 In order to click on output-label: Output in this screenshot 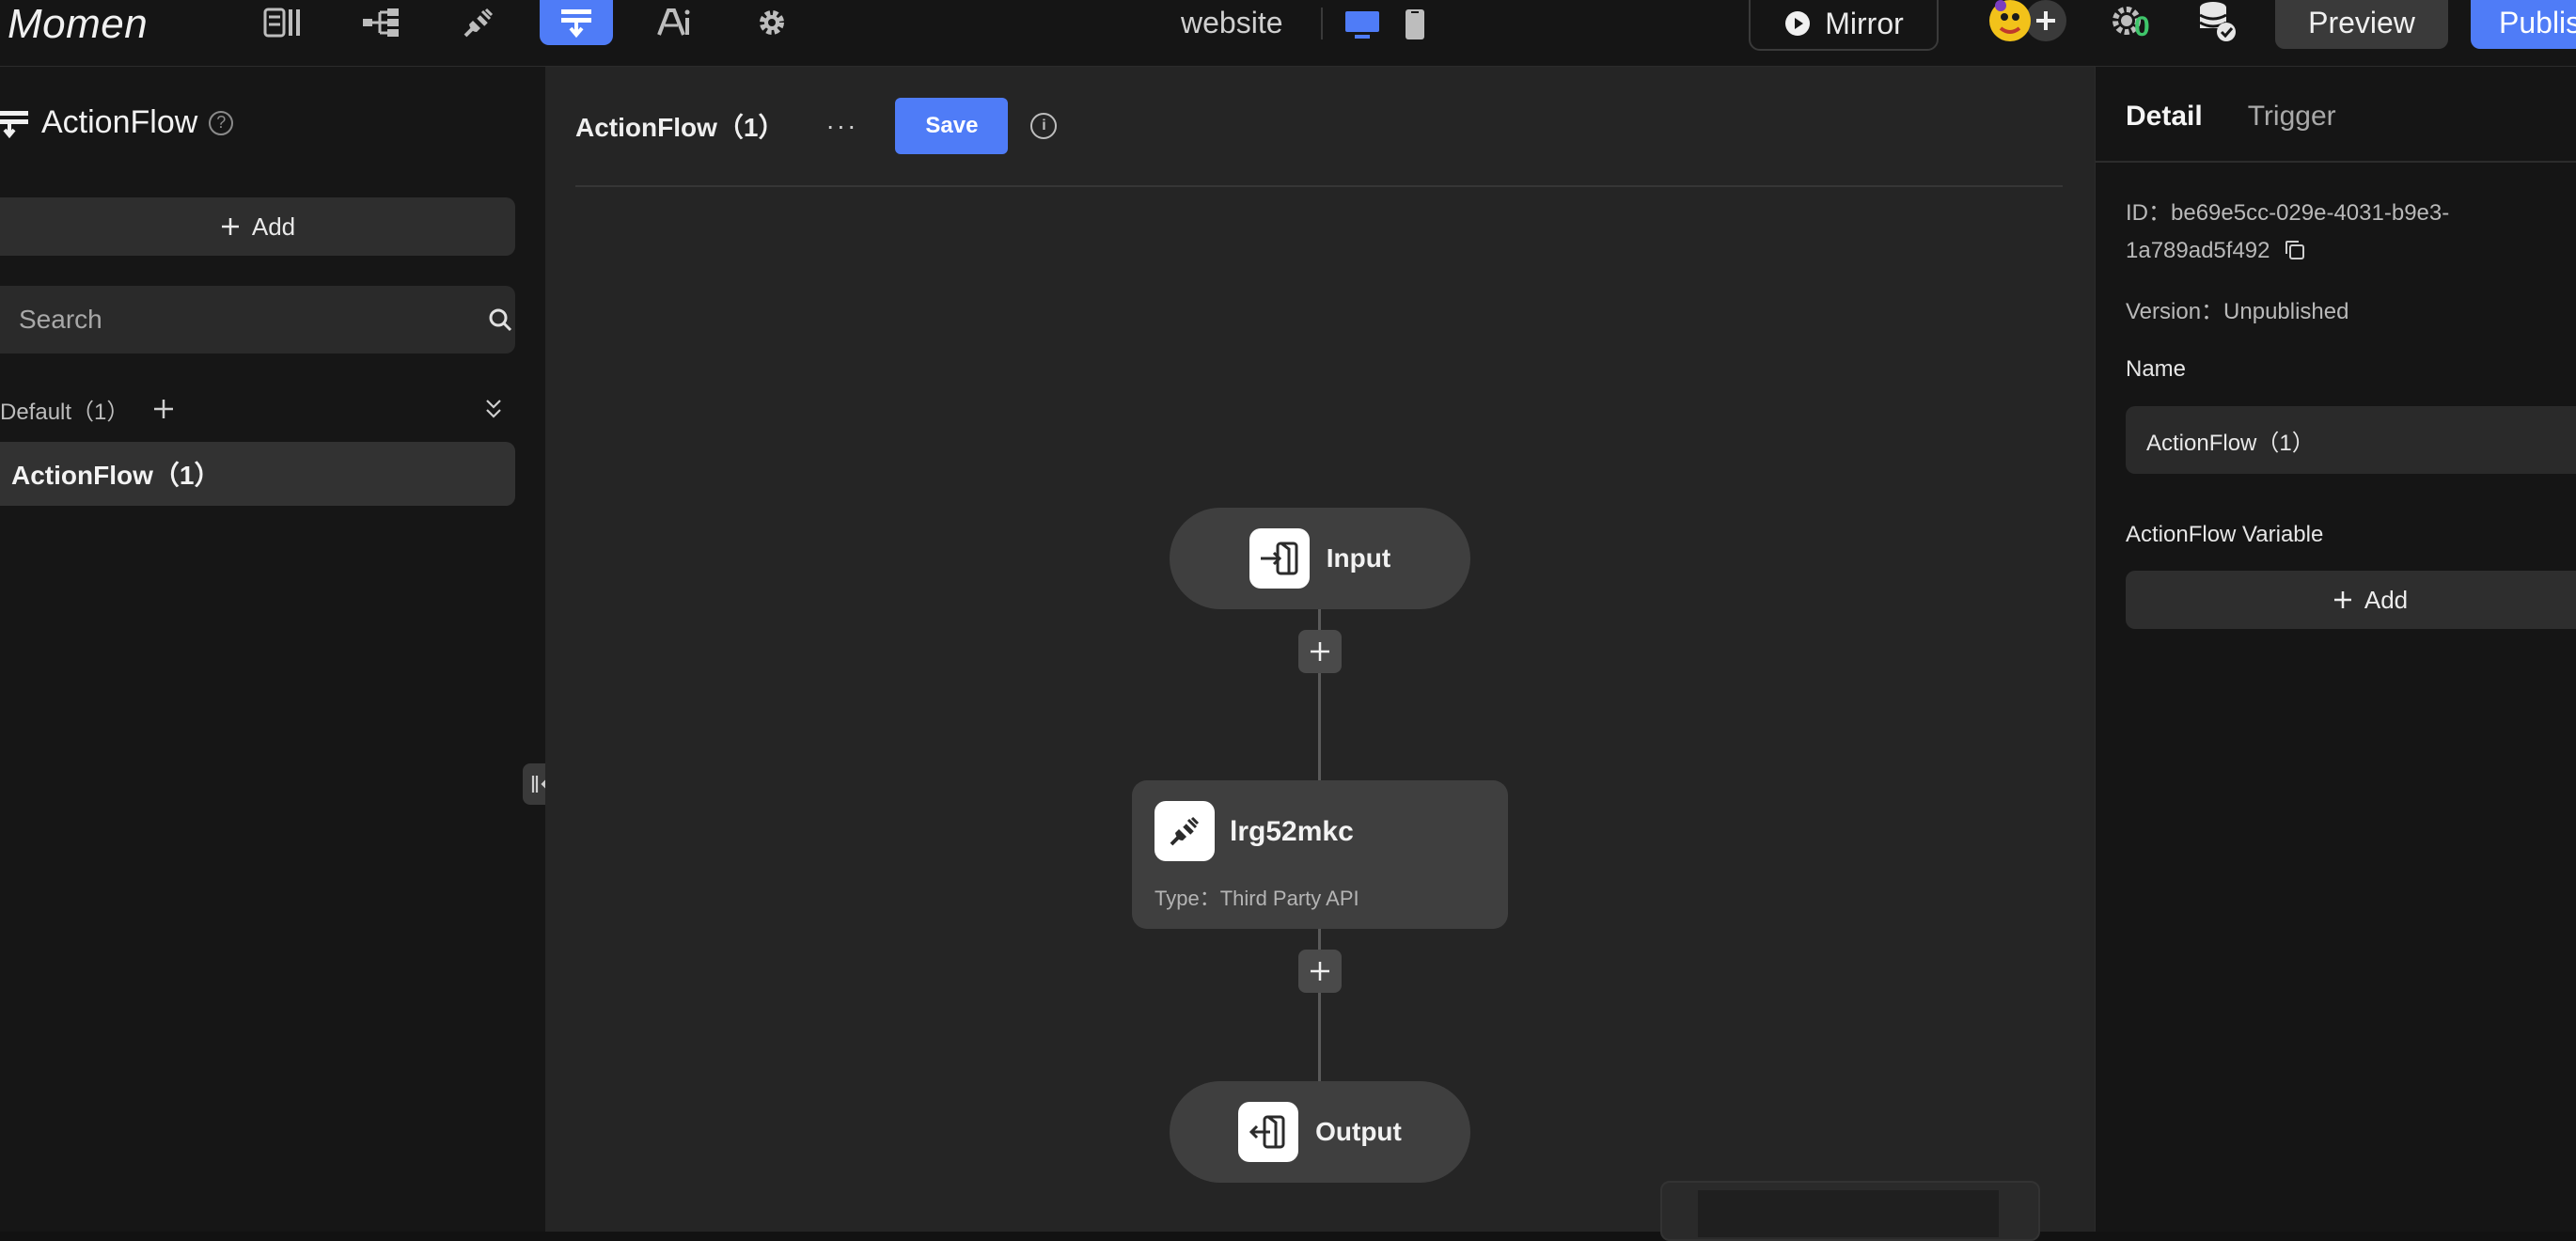, I will do `click(1359, 1131)`.